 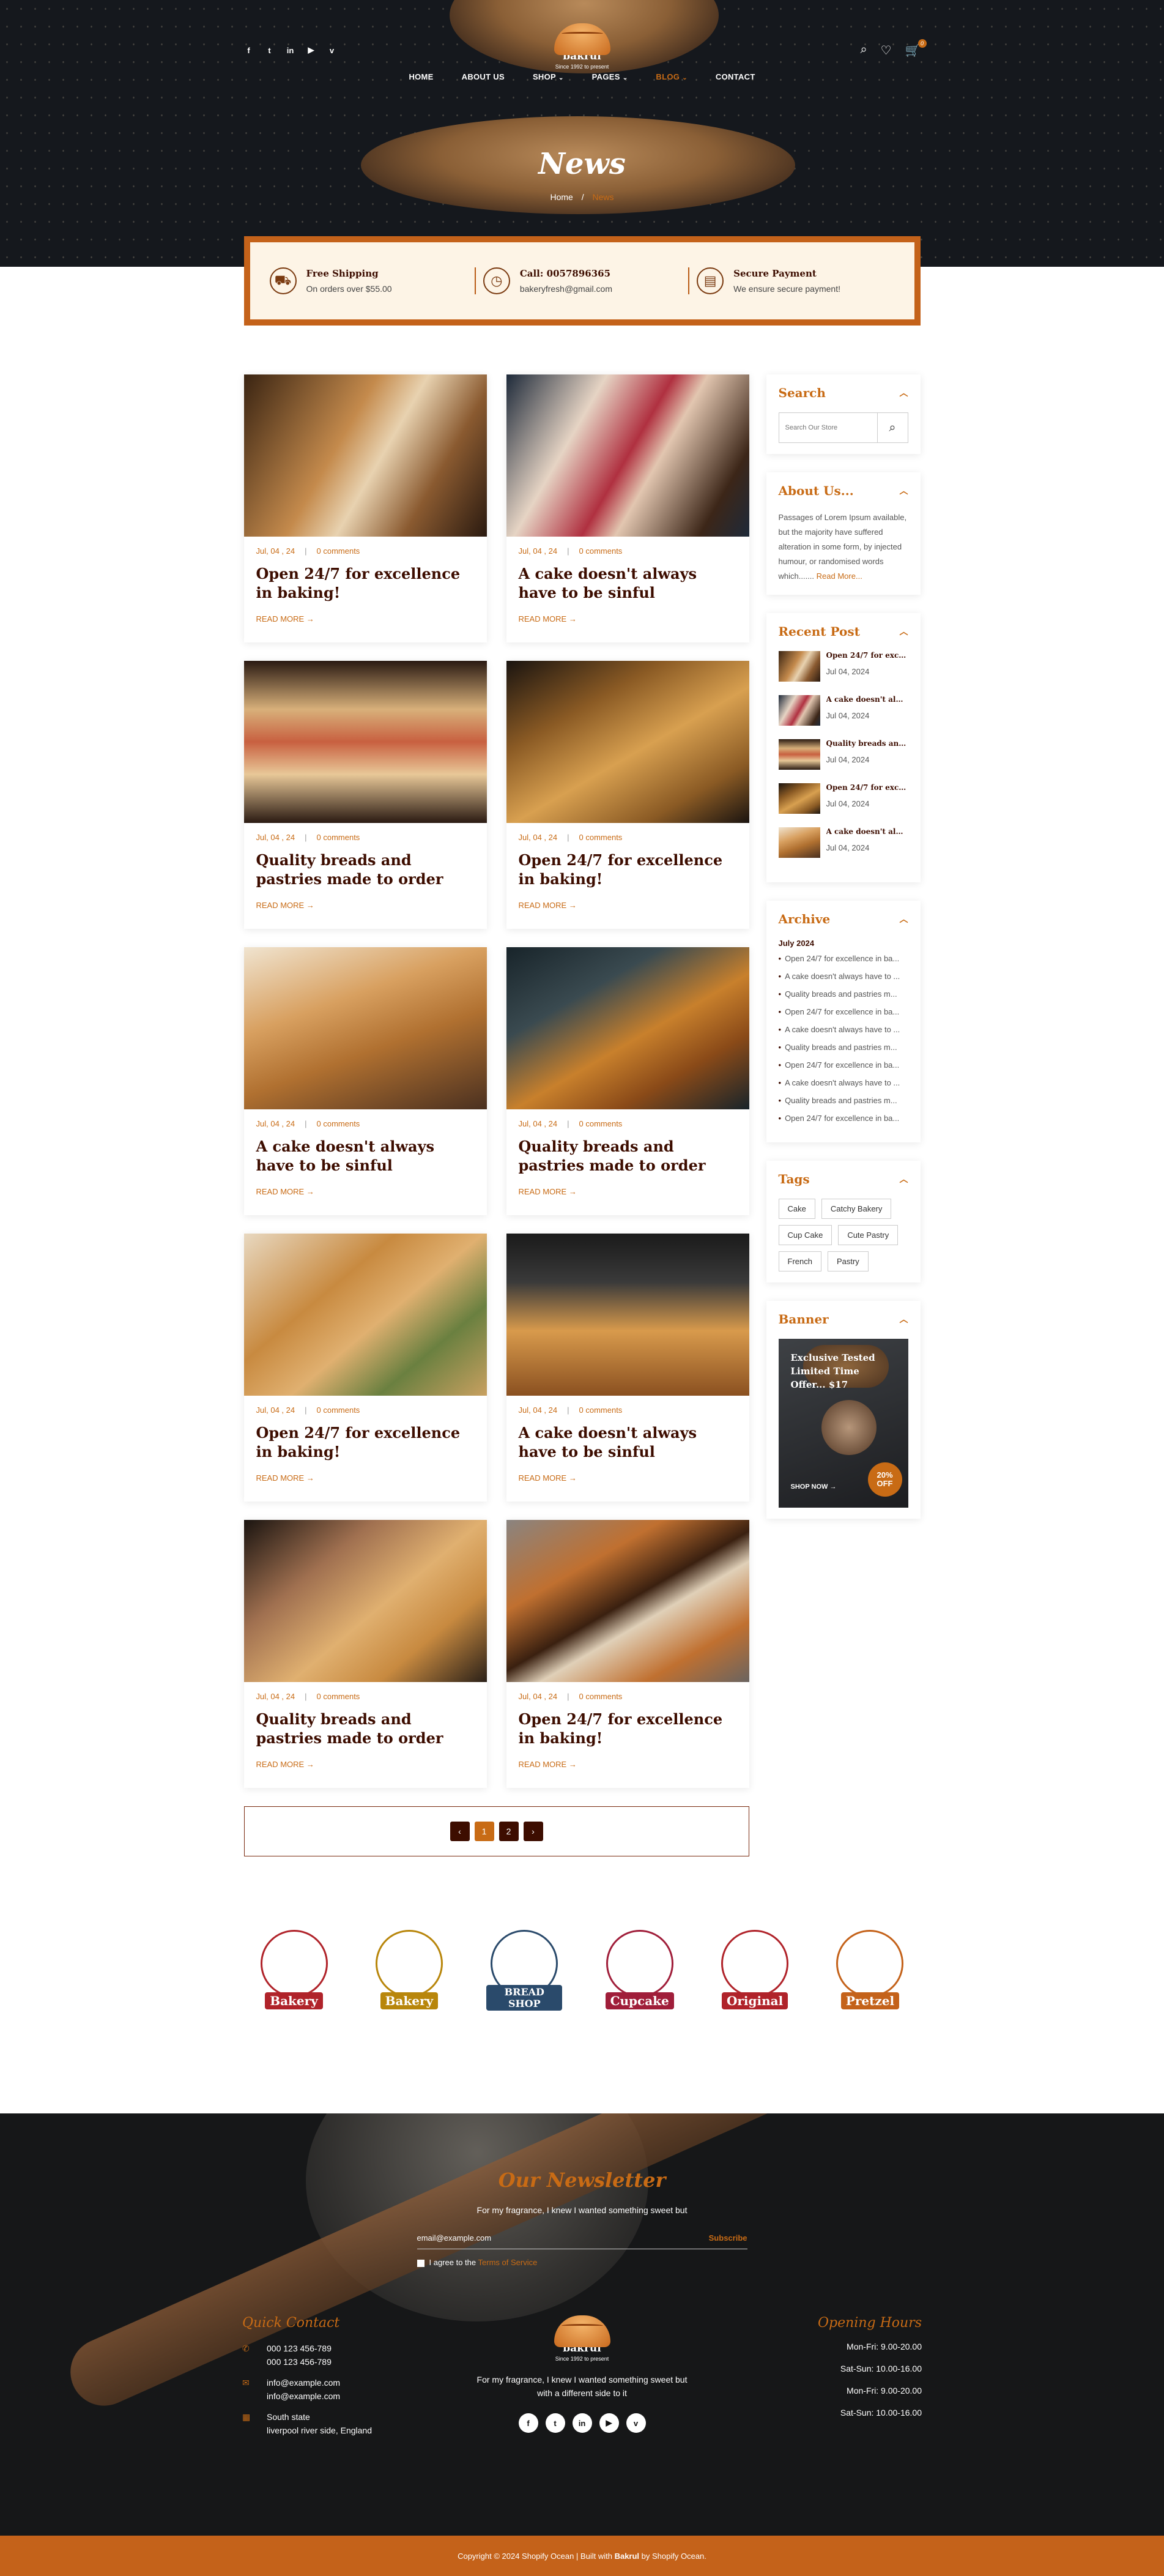 What do you see at coordinates (728, 2238) in the screenshot?
I see `subscribe-button: Subscribe` at bounding box center [728, 2238].